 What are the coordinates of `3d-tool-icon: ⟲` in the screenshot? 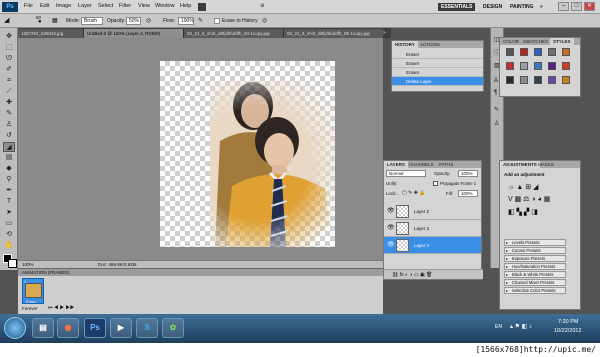 It's located at (9, 235).